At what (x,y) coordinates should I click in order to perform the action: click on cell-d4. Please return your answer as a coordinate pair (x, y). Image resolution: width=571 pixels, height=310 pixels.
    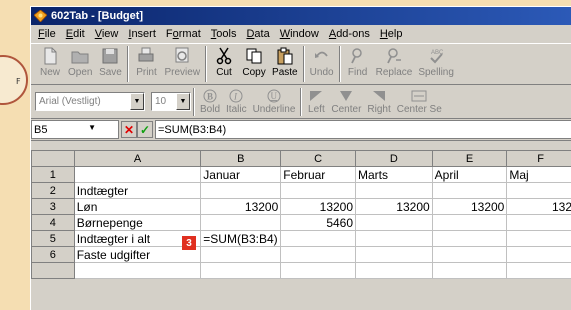
    Looking at the image, I should click on (394, 222).